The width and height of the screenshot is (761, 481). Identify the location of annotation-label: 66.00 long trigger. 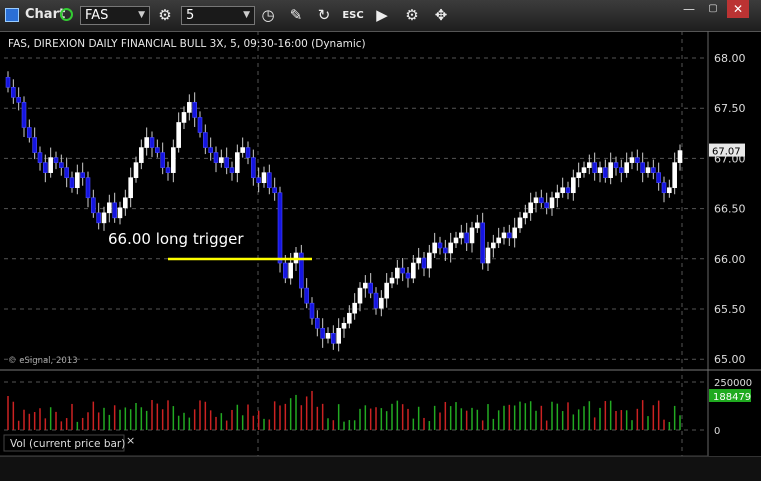
(176, 239).